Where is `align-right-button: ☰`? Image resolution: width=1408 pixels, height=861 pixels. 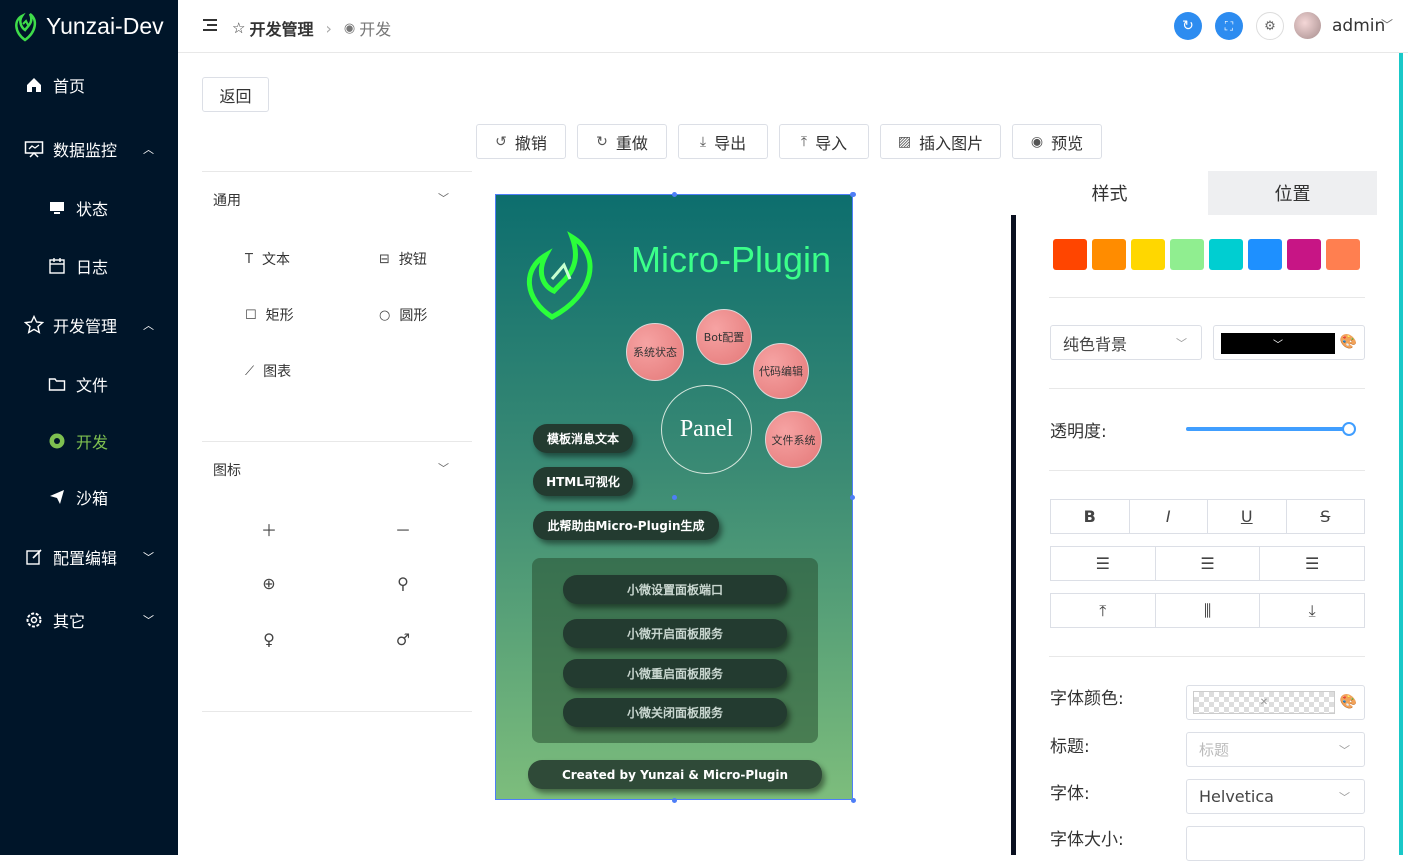 align-right-button: ☰ is located at coordinates (1312, 563).